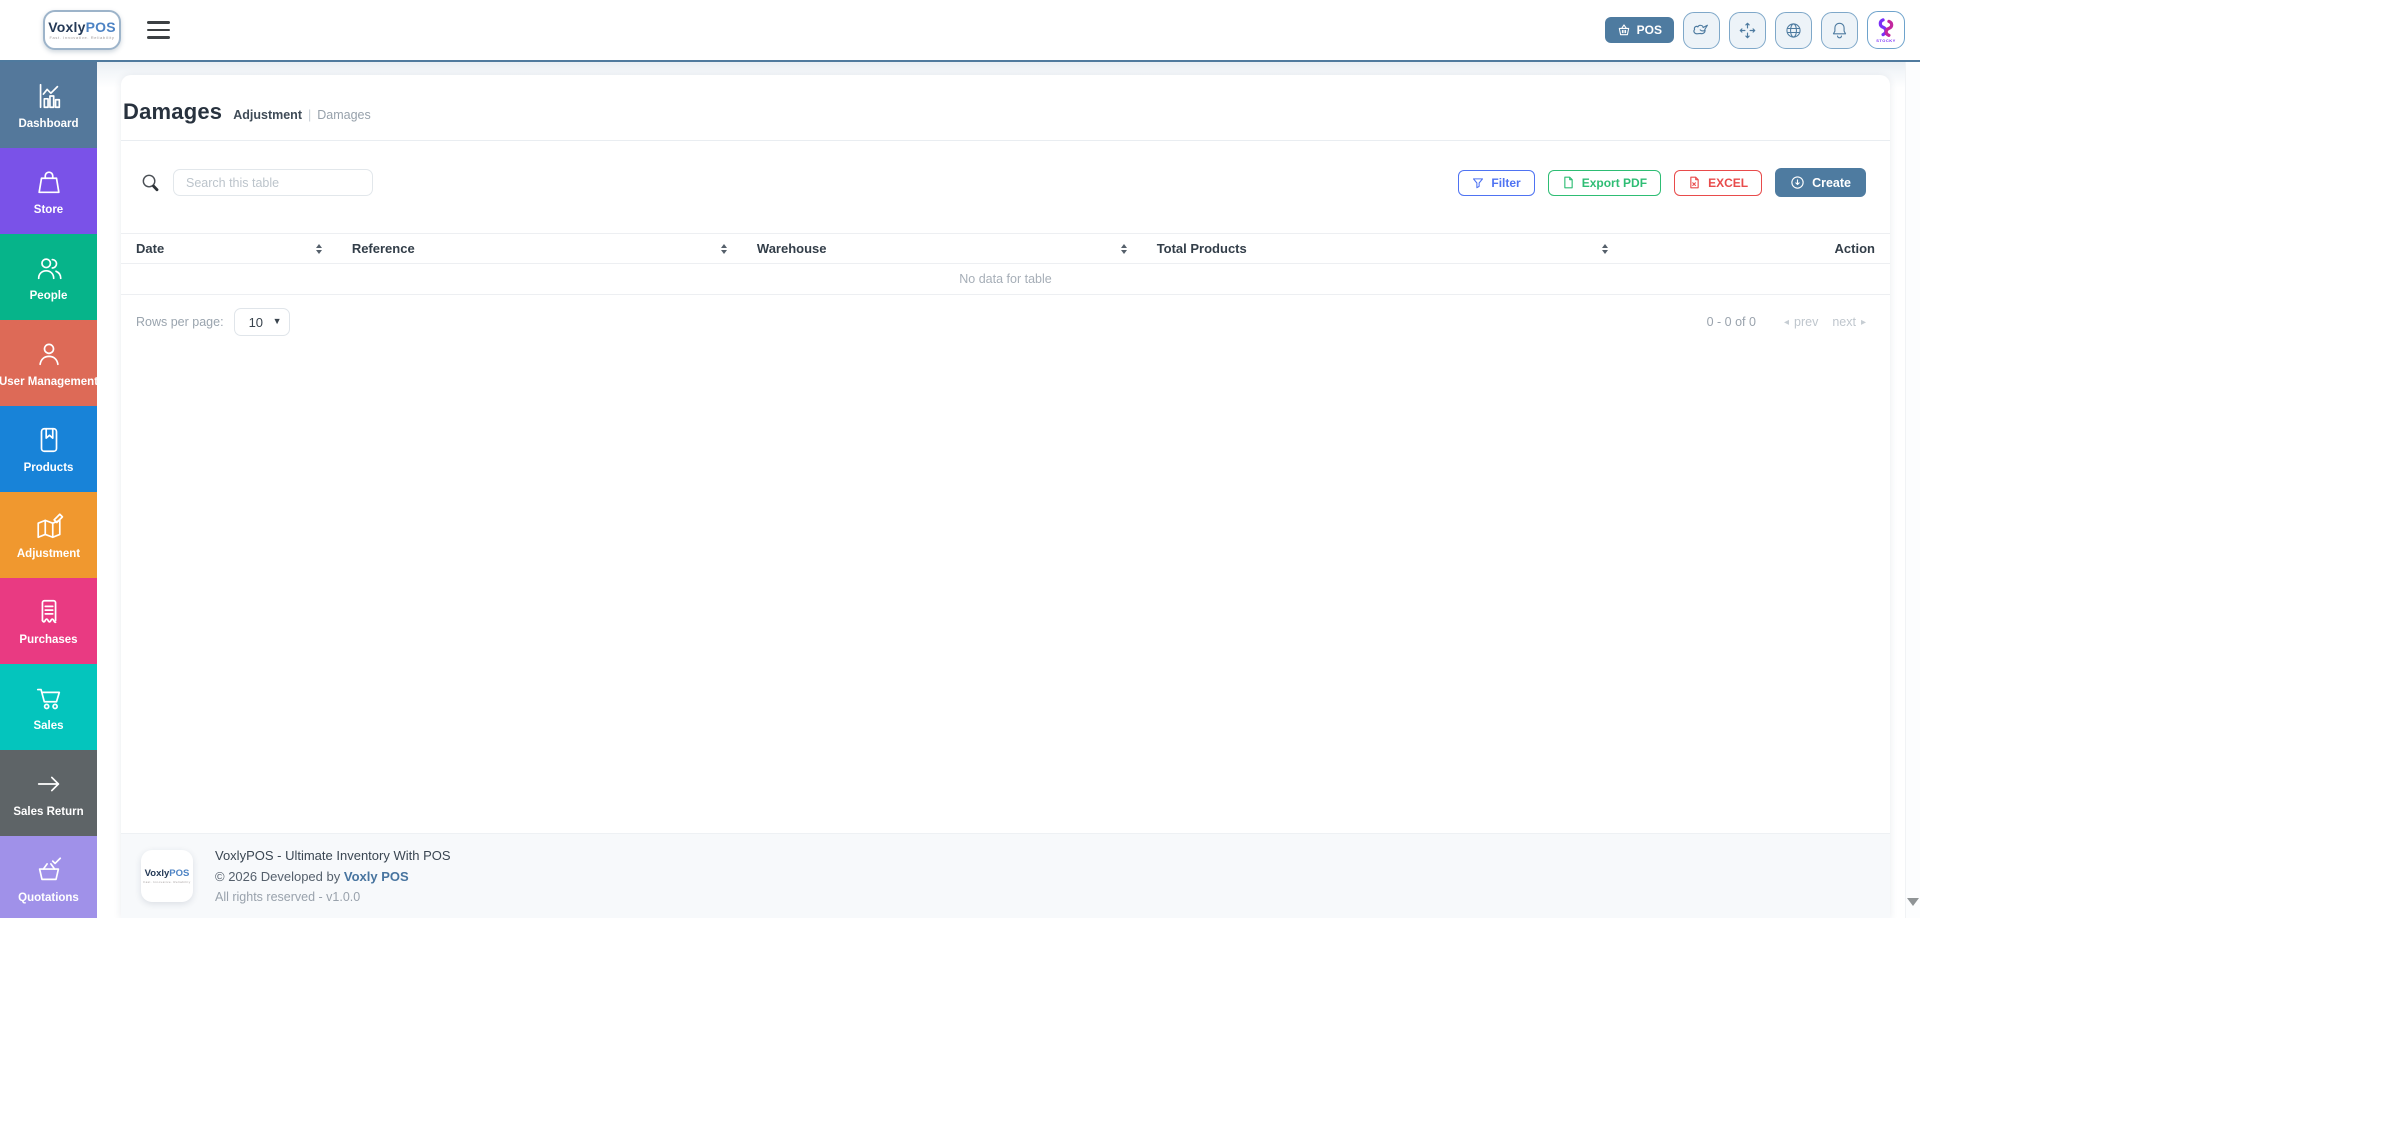 The width and height of the screenshot is (2400, 1138). I want to click on logo-tagline: Fast. Innovative. Reliability, so click(82, 38).